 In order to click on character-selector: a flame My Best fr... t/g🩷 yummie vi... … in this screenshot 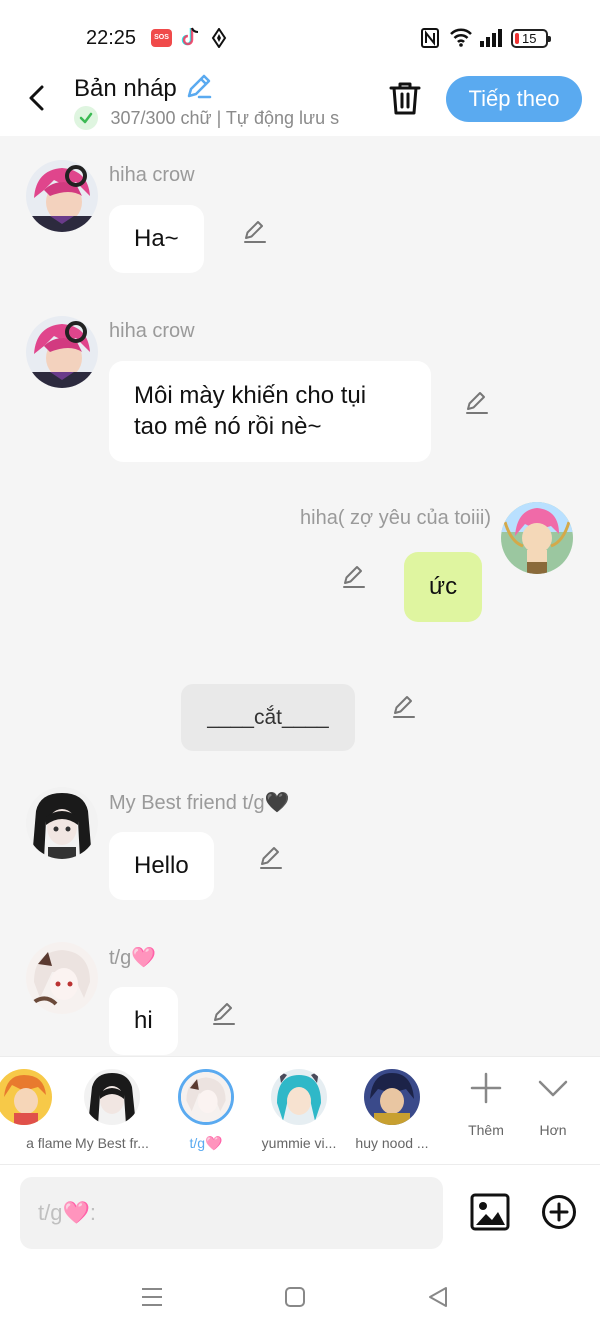, I will do `click(300, 1110)`.